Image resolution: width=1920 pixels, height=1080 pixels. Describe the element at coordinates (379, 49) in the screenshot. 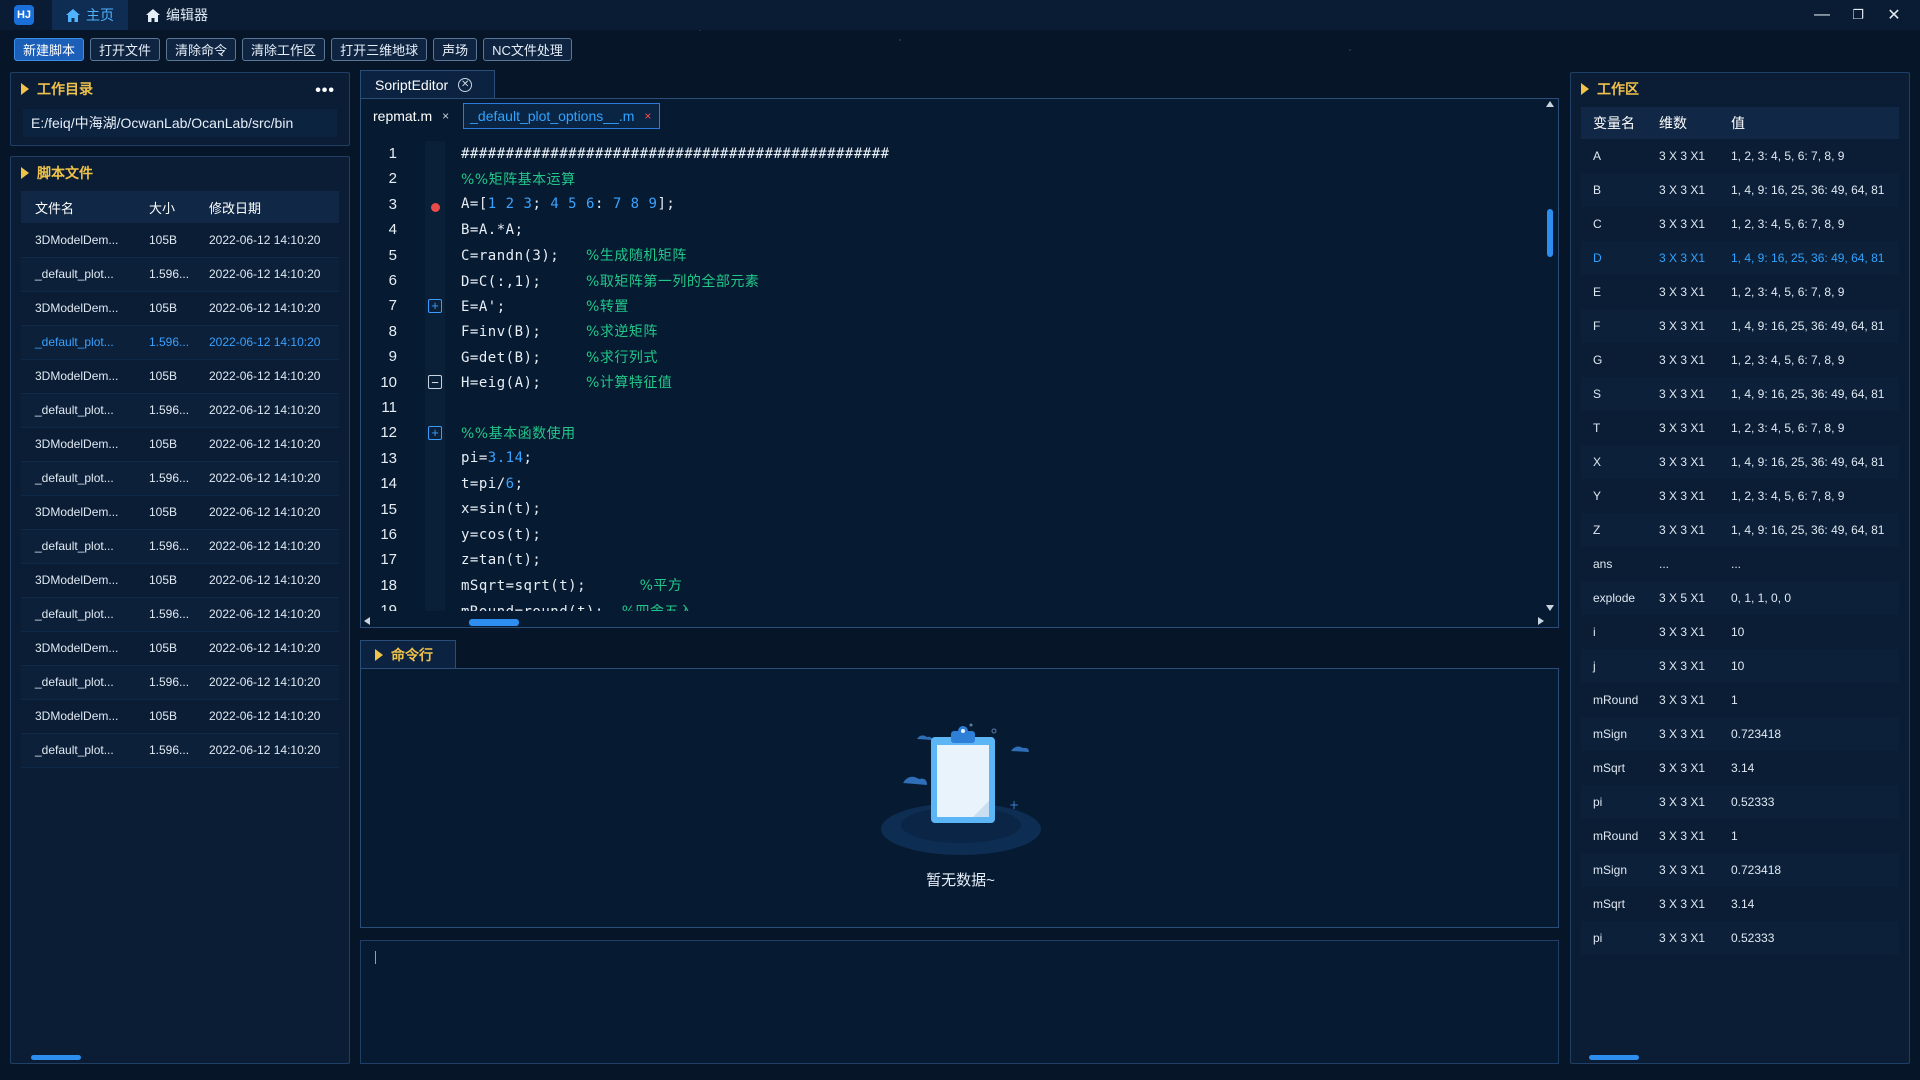

I see `open-3d-globe-button: 打开三维地球` at that location.